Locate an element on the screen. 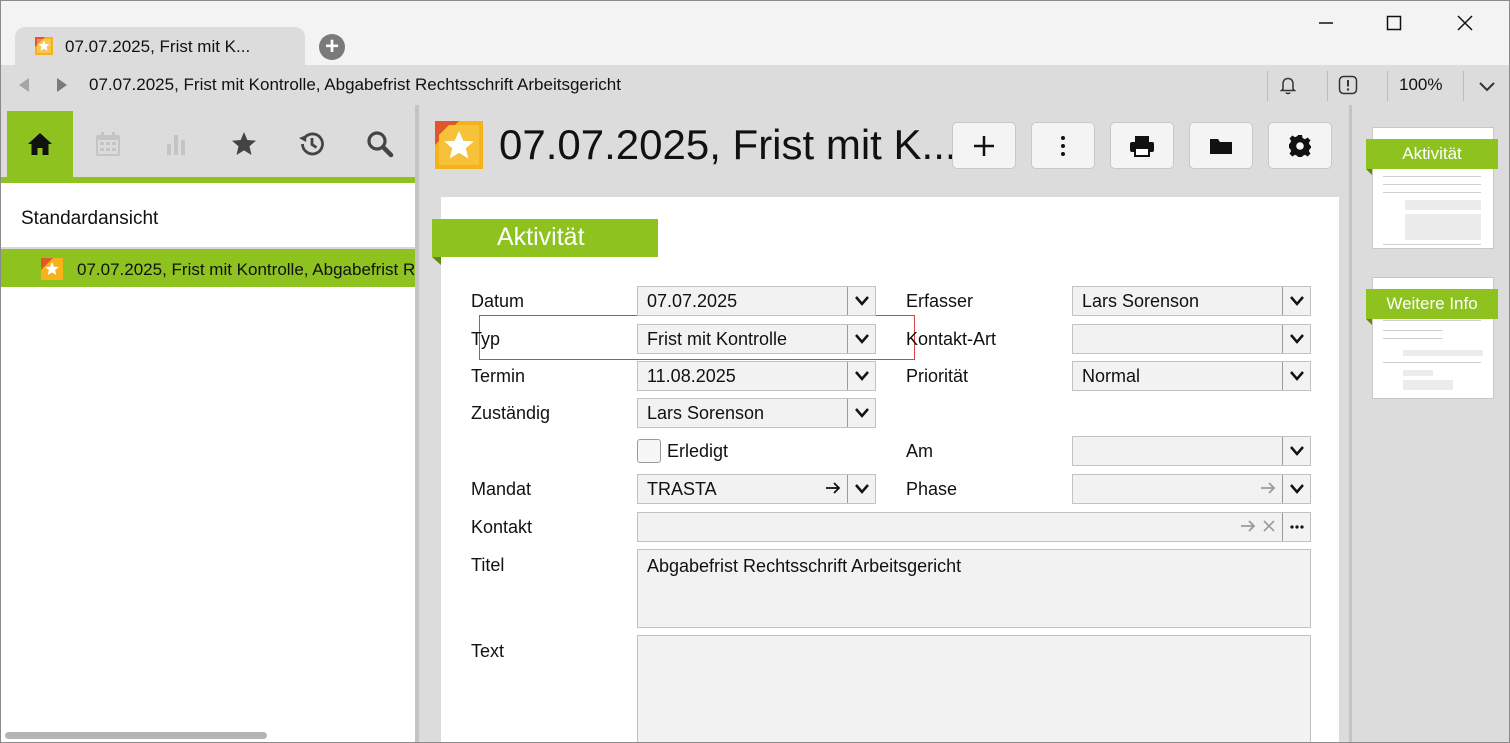 The image size is (1510, 743). back-arrow-icon is located at coordinates (24, 85).